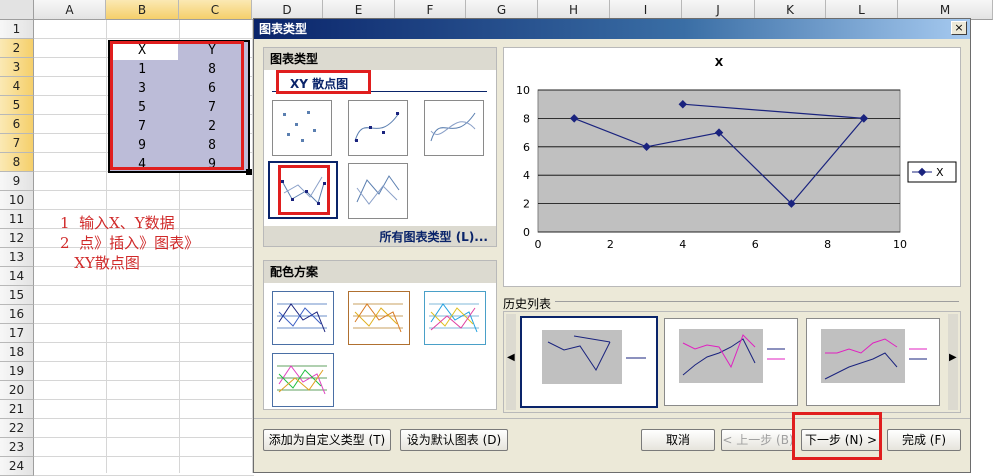 The width and height of the screenshot is (993, 476). What do you see at coordinates (17, 466) in the screenshot?
I see `row-header-24: 24` at bounding box center [17, 466].